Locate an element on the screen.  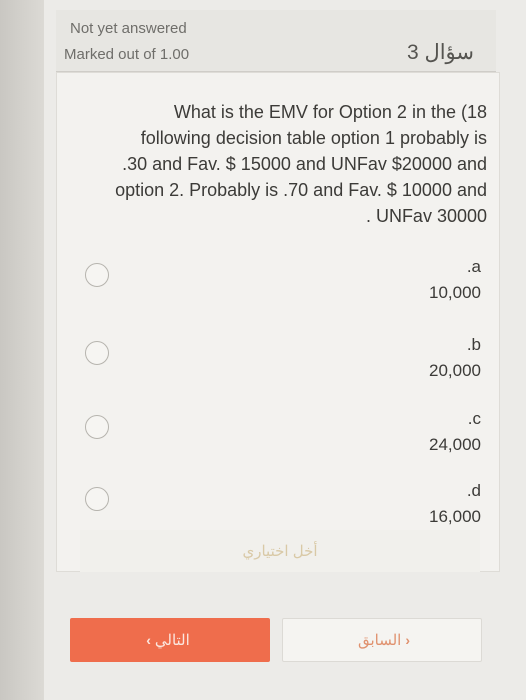
answer-value: 24,000 is located at coordinates (455, 444).